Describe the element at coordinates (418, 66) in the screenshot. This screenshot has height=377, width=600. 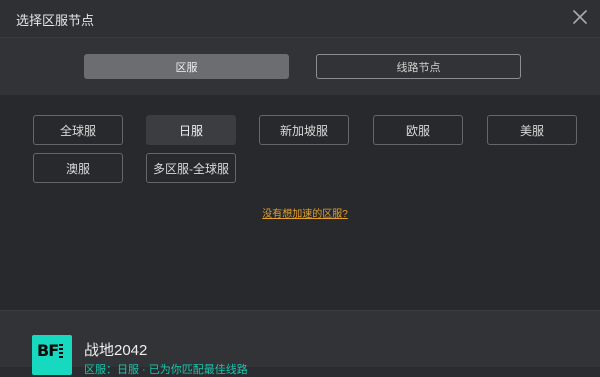
I see `tab-route-nodes: 线路节点` at that location.